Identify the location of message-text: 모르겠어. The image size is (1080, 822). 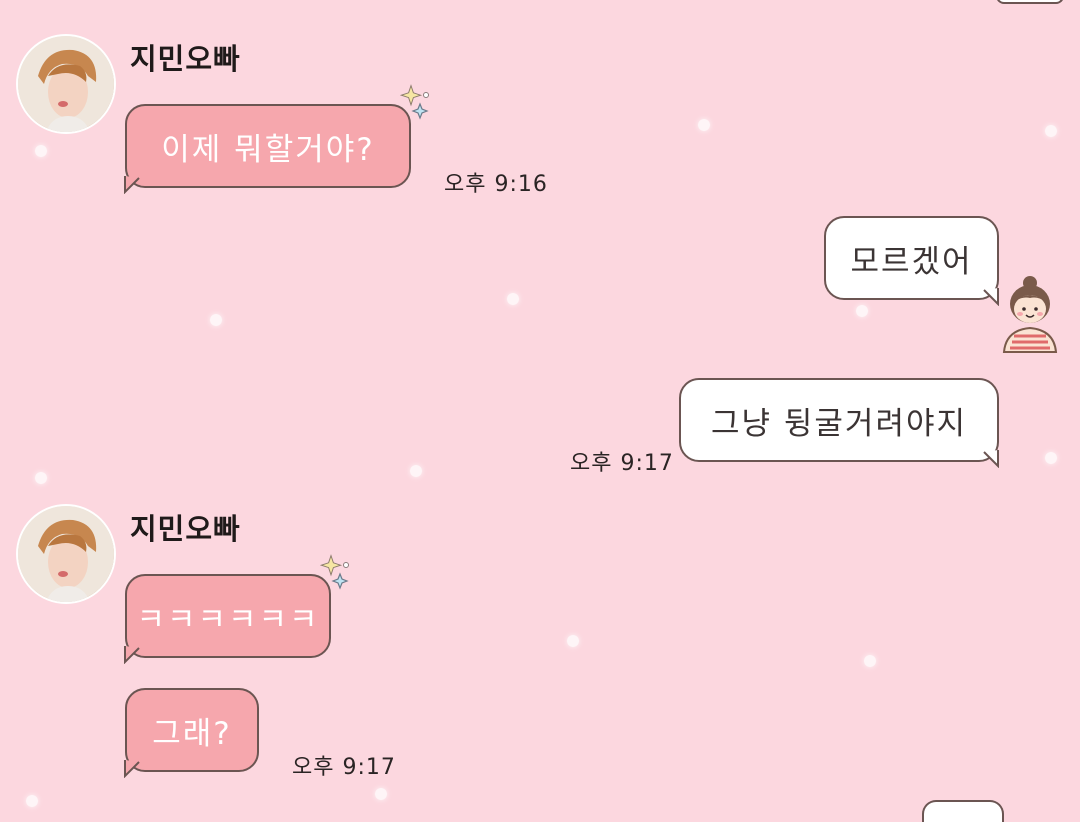
(911, 261).